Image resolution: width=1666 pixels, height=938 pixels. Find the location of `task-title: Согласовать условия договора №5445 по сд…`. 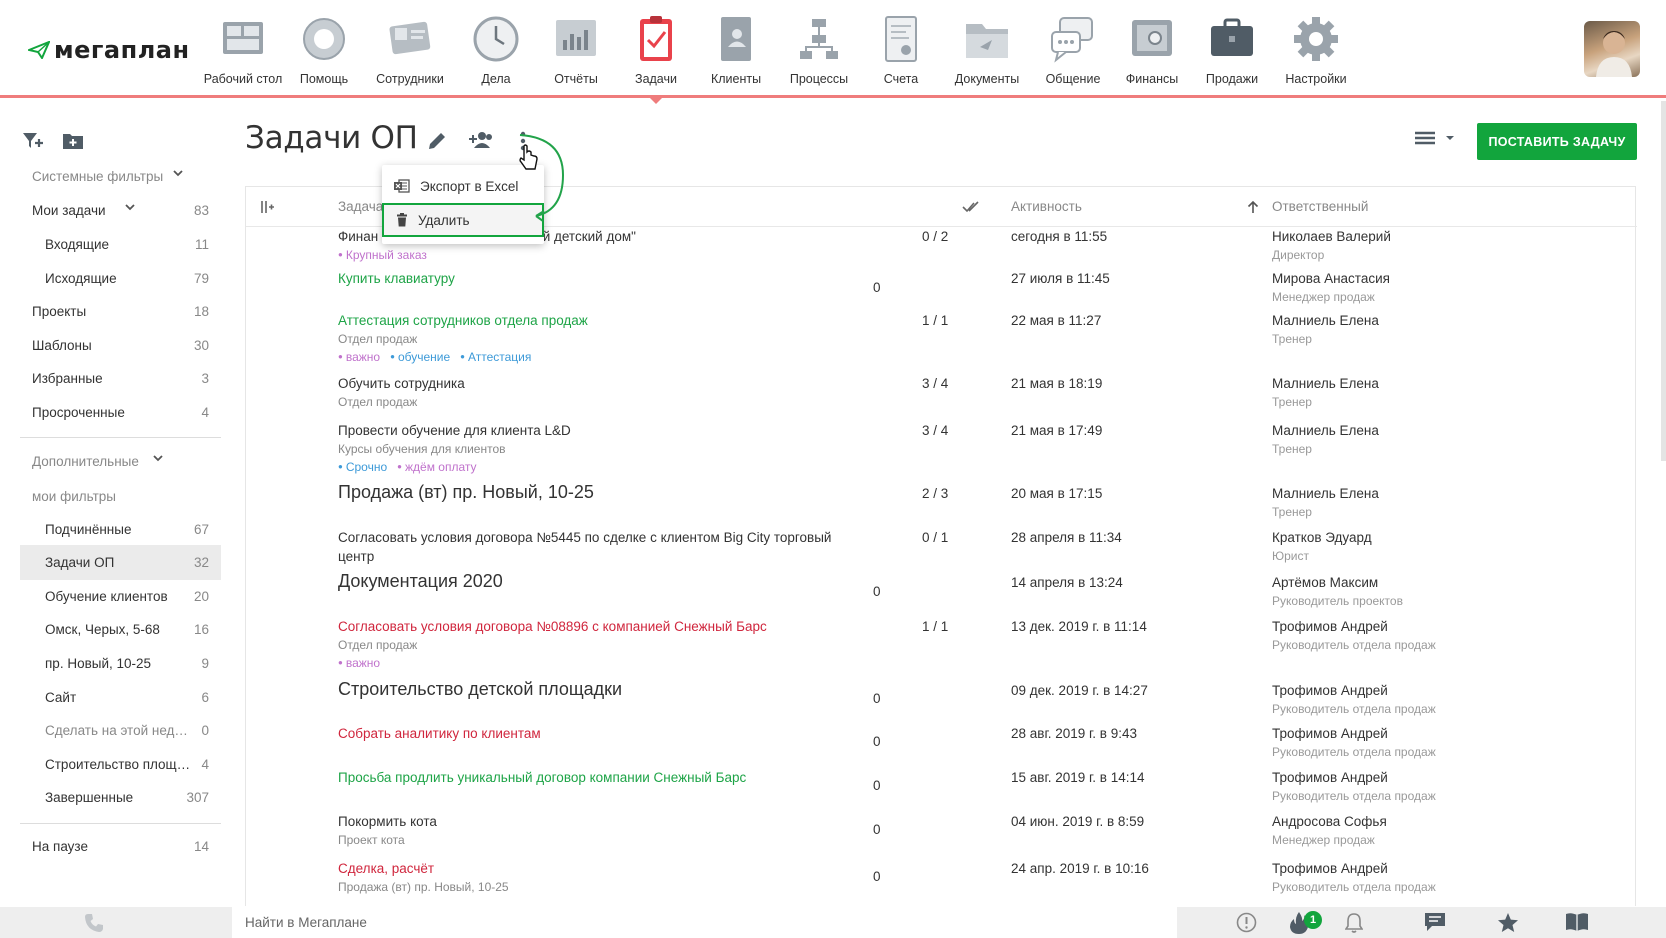

task-title: Согласовать условия договора №5445 по сд… is located at coordinates (584, 537).